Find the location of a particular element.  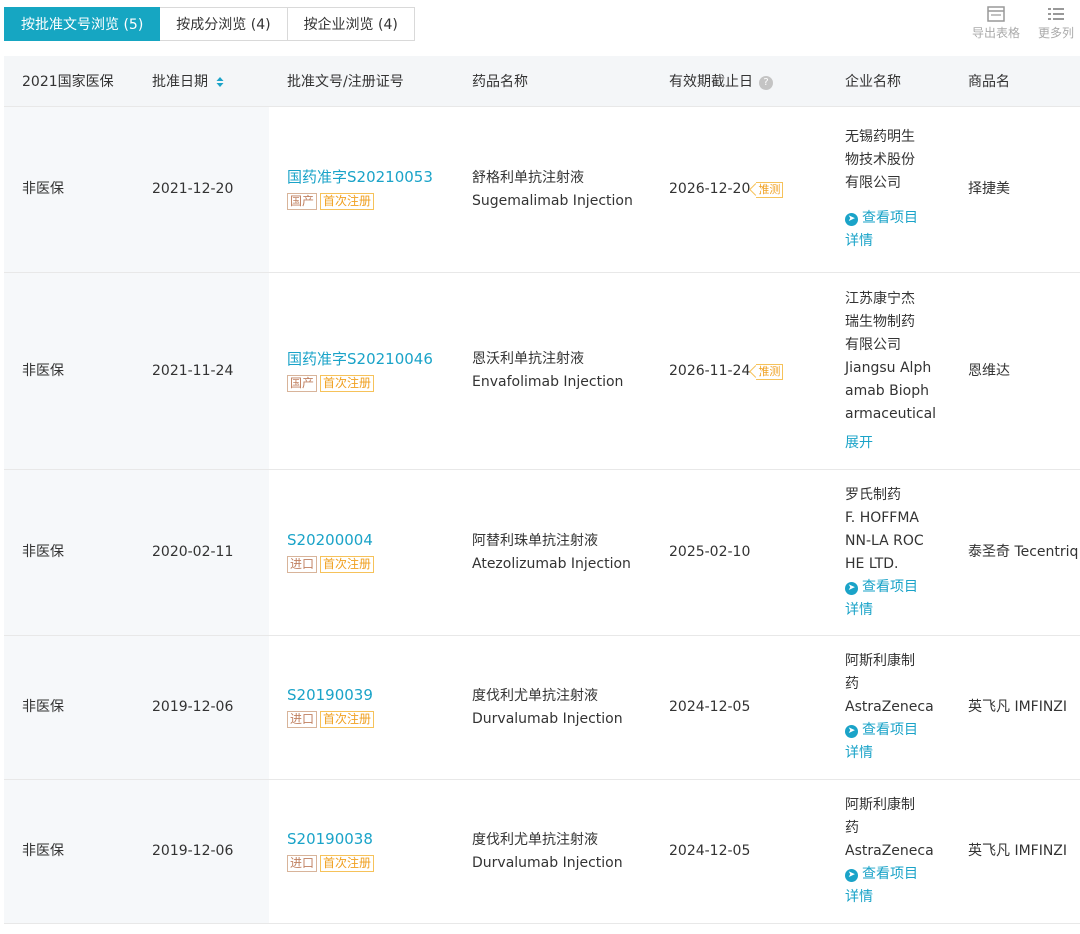

company-cell: 无锡药明生物技术股份有限公司 ➤ 查看项目 详情 is located at coordinates (888, 189).